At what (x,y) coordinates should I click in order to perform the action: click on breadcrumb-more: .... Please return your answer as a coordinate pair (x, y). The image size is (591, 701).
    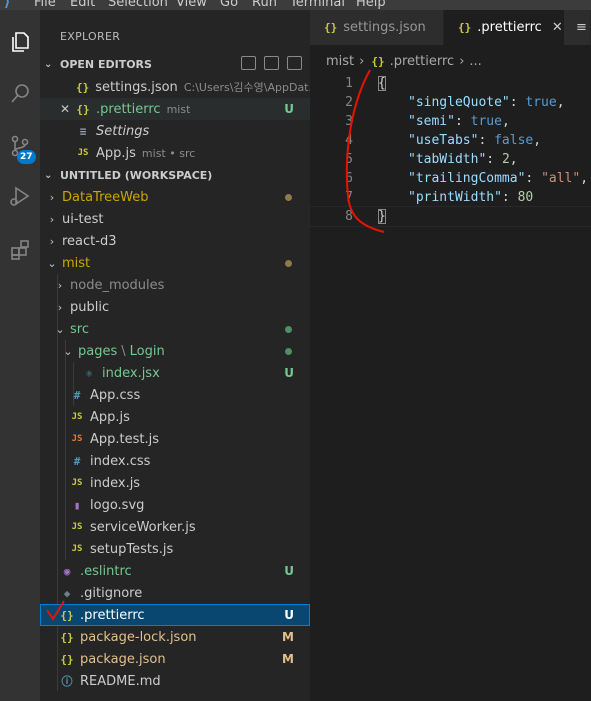
    Looking at the image, I should click on (475, 61).